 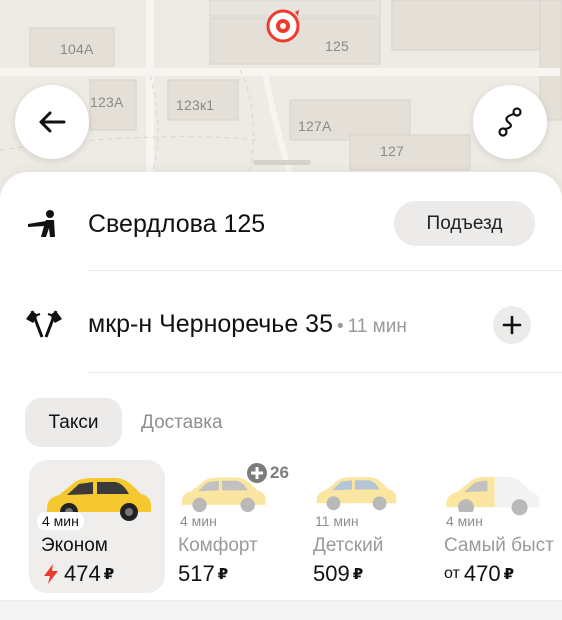 What do you see at coordinates (82, 573) in the screenshot?
I see `tariff-price-value: 474` at bounding box center [82, 573].